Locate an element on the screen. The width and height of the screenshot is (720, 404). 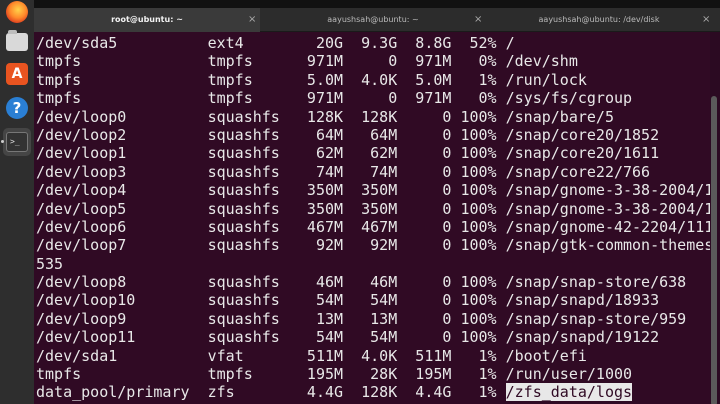
dock-firefox is located at coordinates (17, 12).